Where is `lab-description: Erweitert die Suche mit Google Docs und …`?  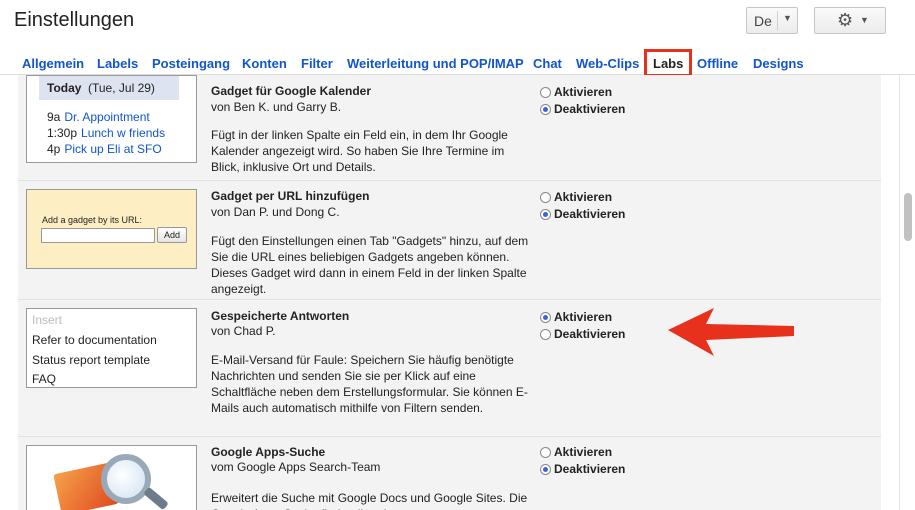 lab-description: Erweitert die Suche mit Google Docs und … is located at coordinates (369, 500).